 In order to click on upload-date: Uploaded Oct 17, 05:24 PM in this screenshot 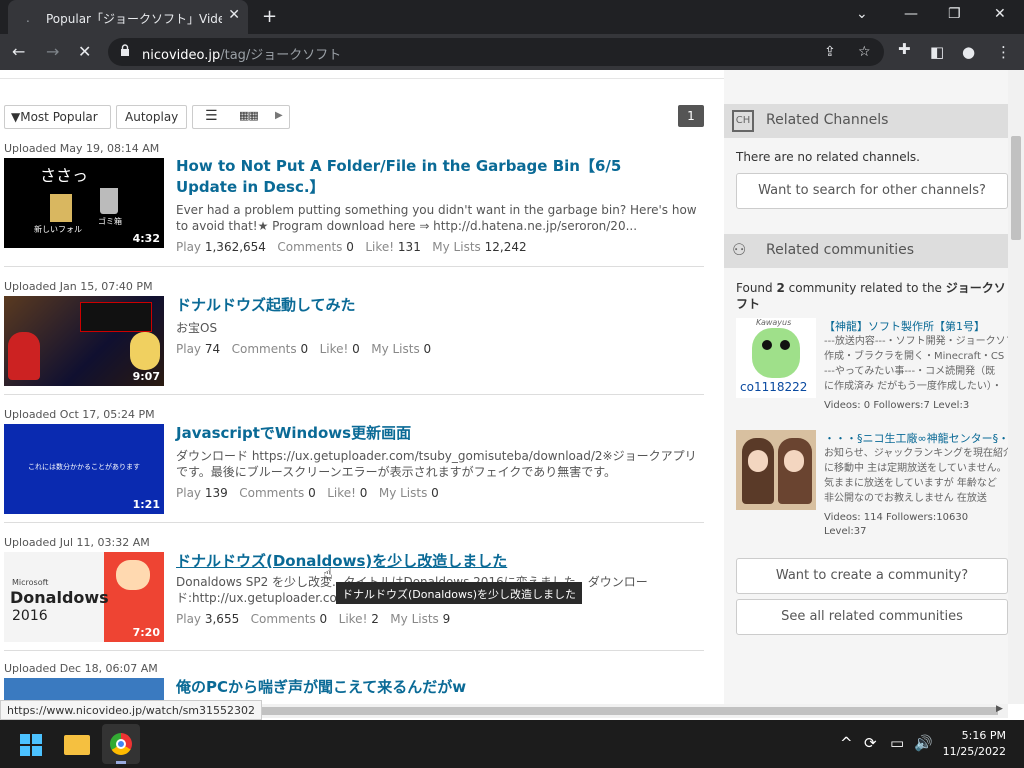, I will do `click(79, 414)`.